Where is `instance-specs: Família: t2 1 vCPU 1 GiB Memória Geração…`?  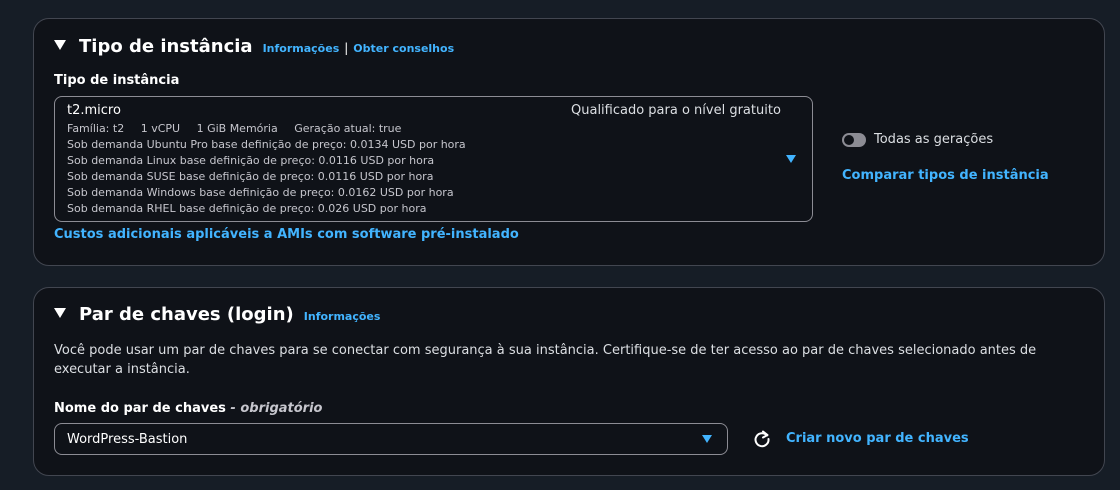
instance-specs: Família: t2 1 vCPU 1 GiB Memória Geração… is located at coordinates (266, 129).